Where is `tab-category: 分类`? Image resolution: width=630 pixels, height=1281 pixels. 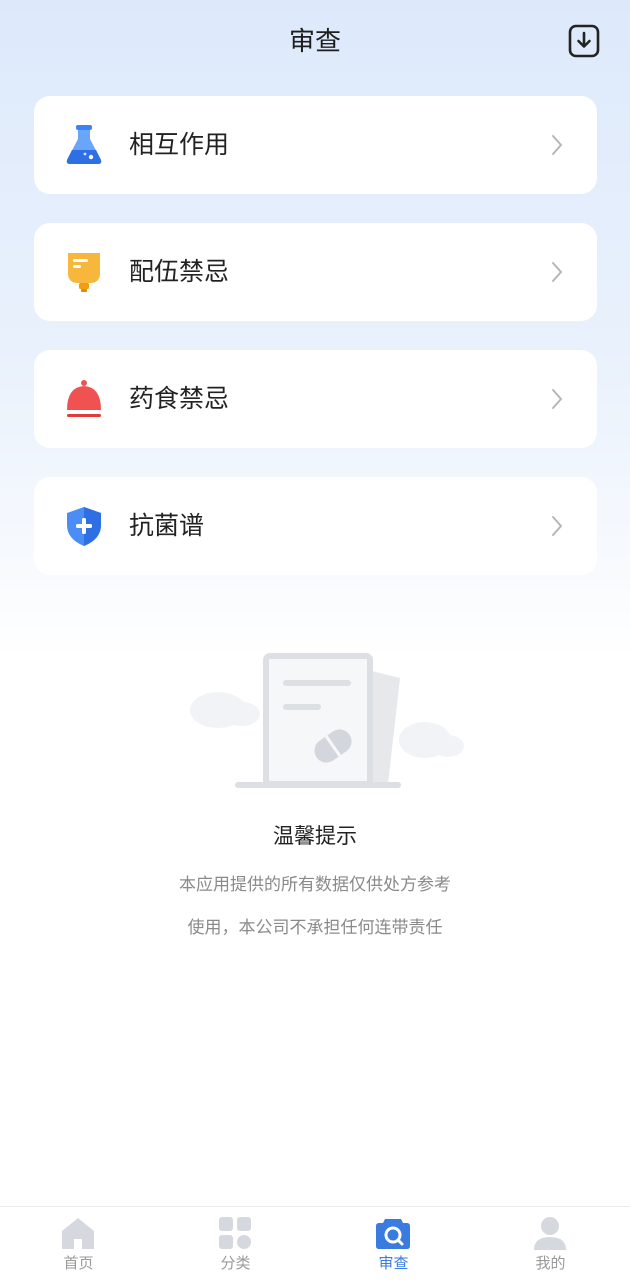 tab-category: 分类 is located at coordinates (235, 1244).